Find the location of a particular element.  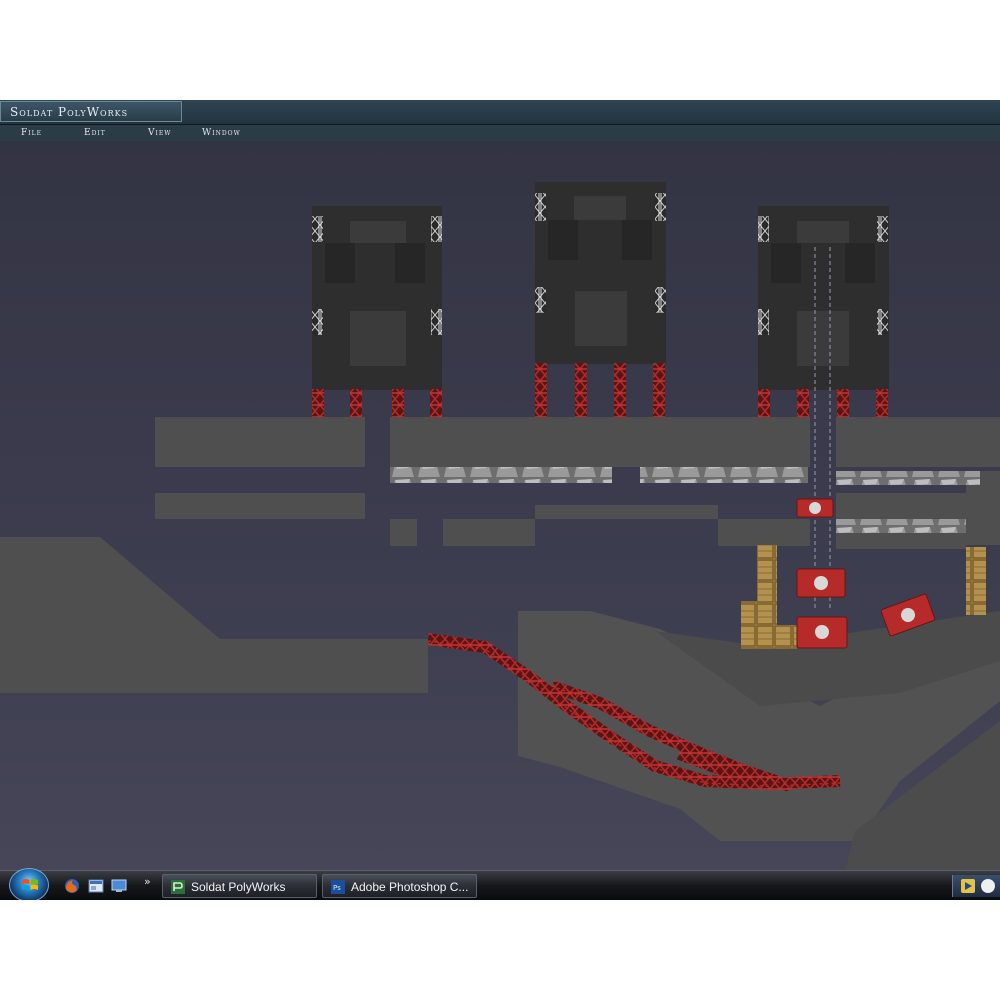

photoshop-icon: Ps is located at coordinates (338, 887).